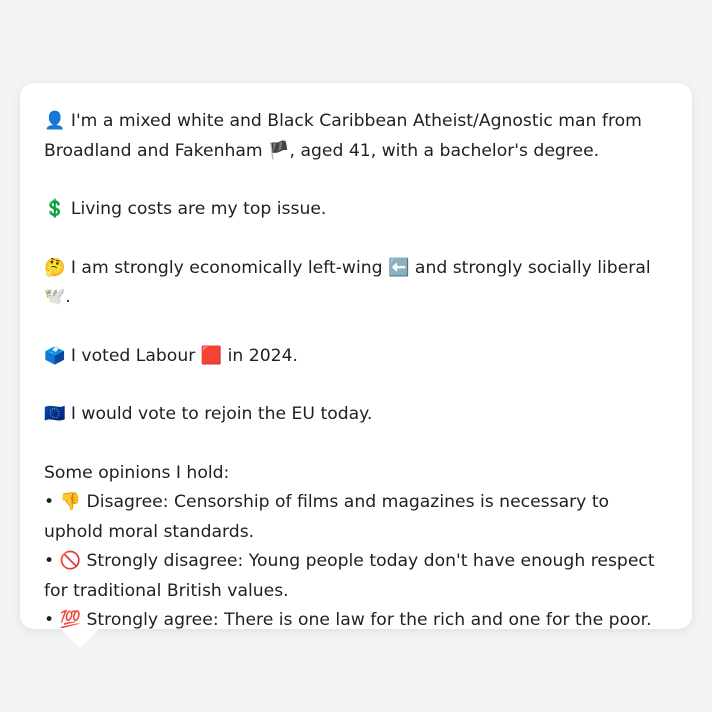  What do you see at coordinates (55, 121) in the screenshot?
I see `person-icon: 👤` at bounding box center [55, 121].